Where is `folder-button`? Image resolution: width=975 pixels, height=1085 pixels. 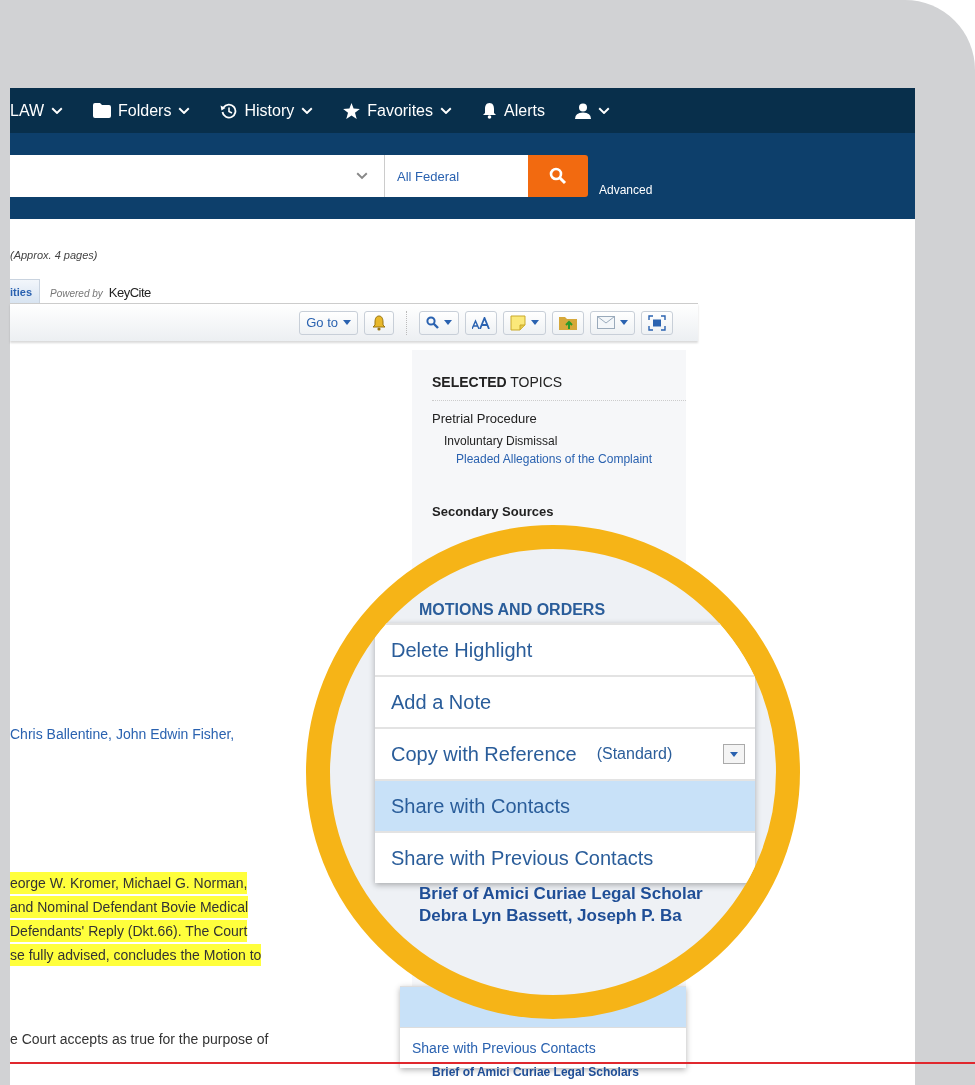
folder-button is located at coordinates (568, 322).